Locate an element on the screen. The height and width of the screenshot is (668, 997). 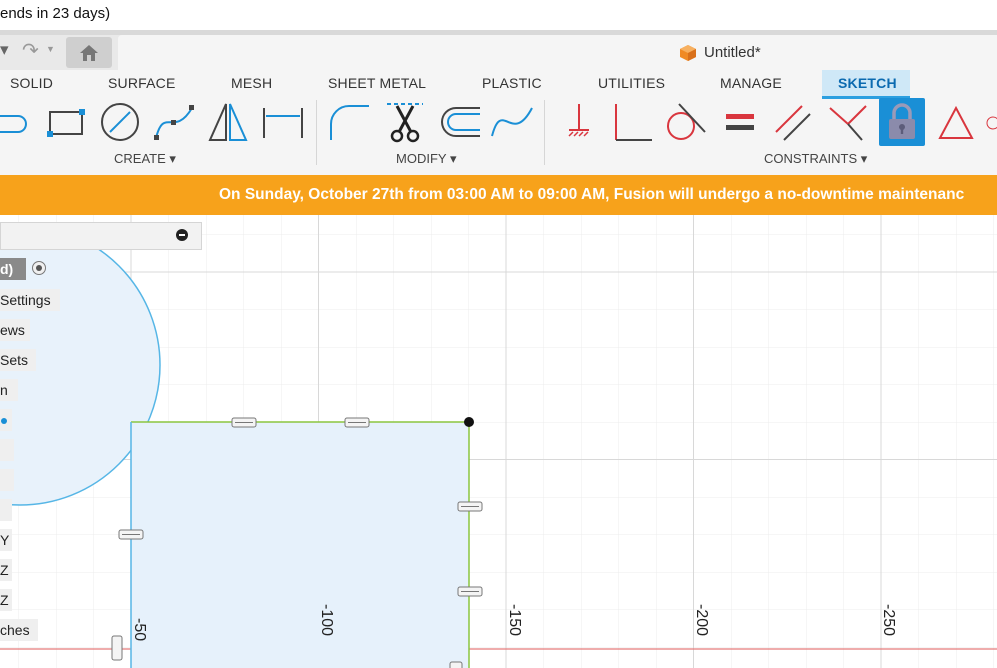
create-group-label: CREATE ▾ is located at coordinates (145, 159).